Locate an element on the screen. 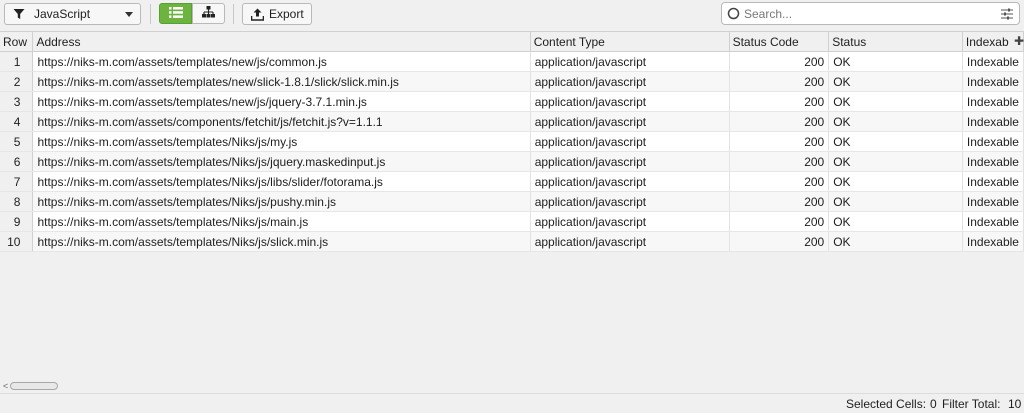 The image size is (1024, 413). selected-cells-label: Selected Cells: is located at coordinates (886, 404).